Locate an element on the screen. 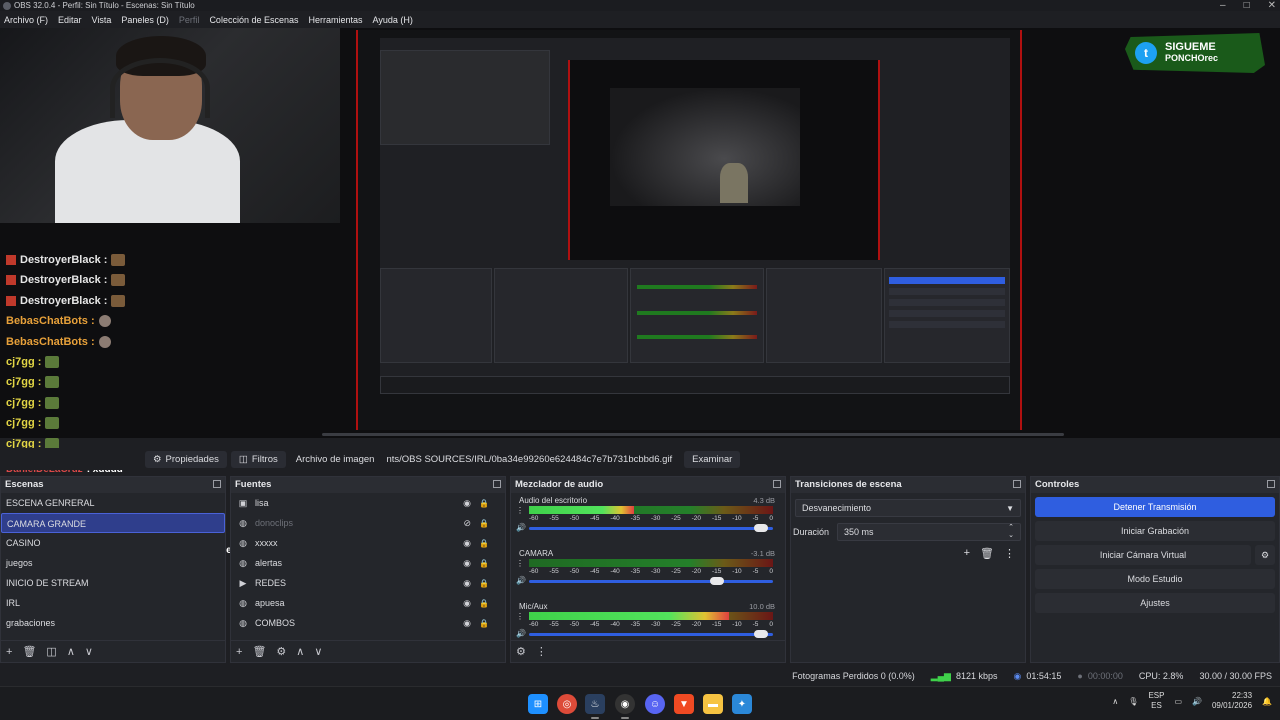 This screenshot has height=720, width=1280. menu-docks: Paneles (D) is located at coordinates (145, 20).